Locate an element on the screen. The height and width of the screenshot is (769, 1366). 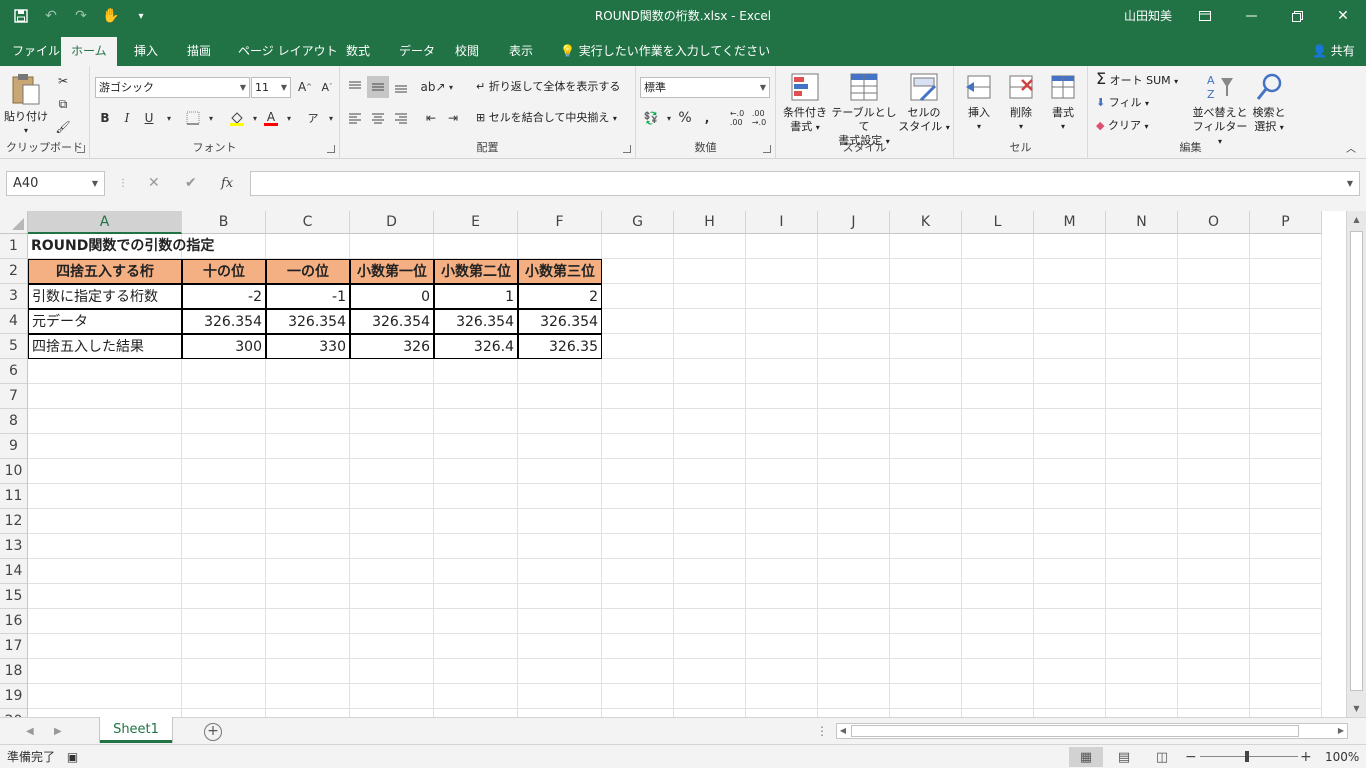
cell-f13 is located at coordinates (560, 546).